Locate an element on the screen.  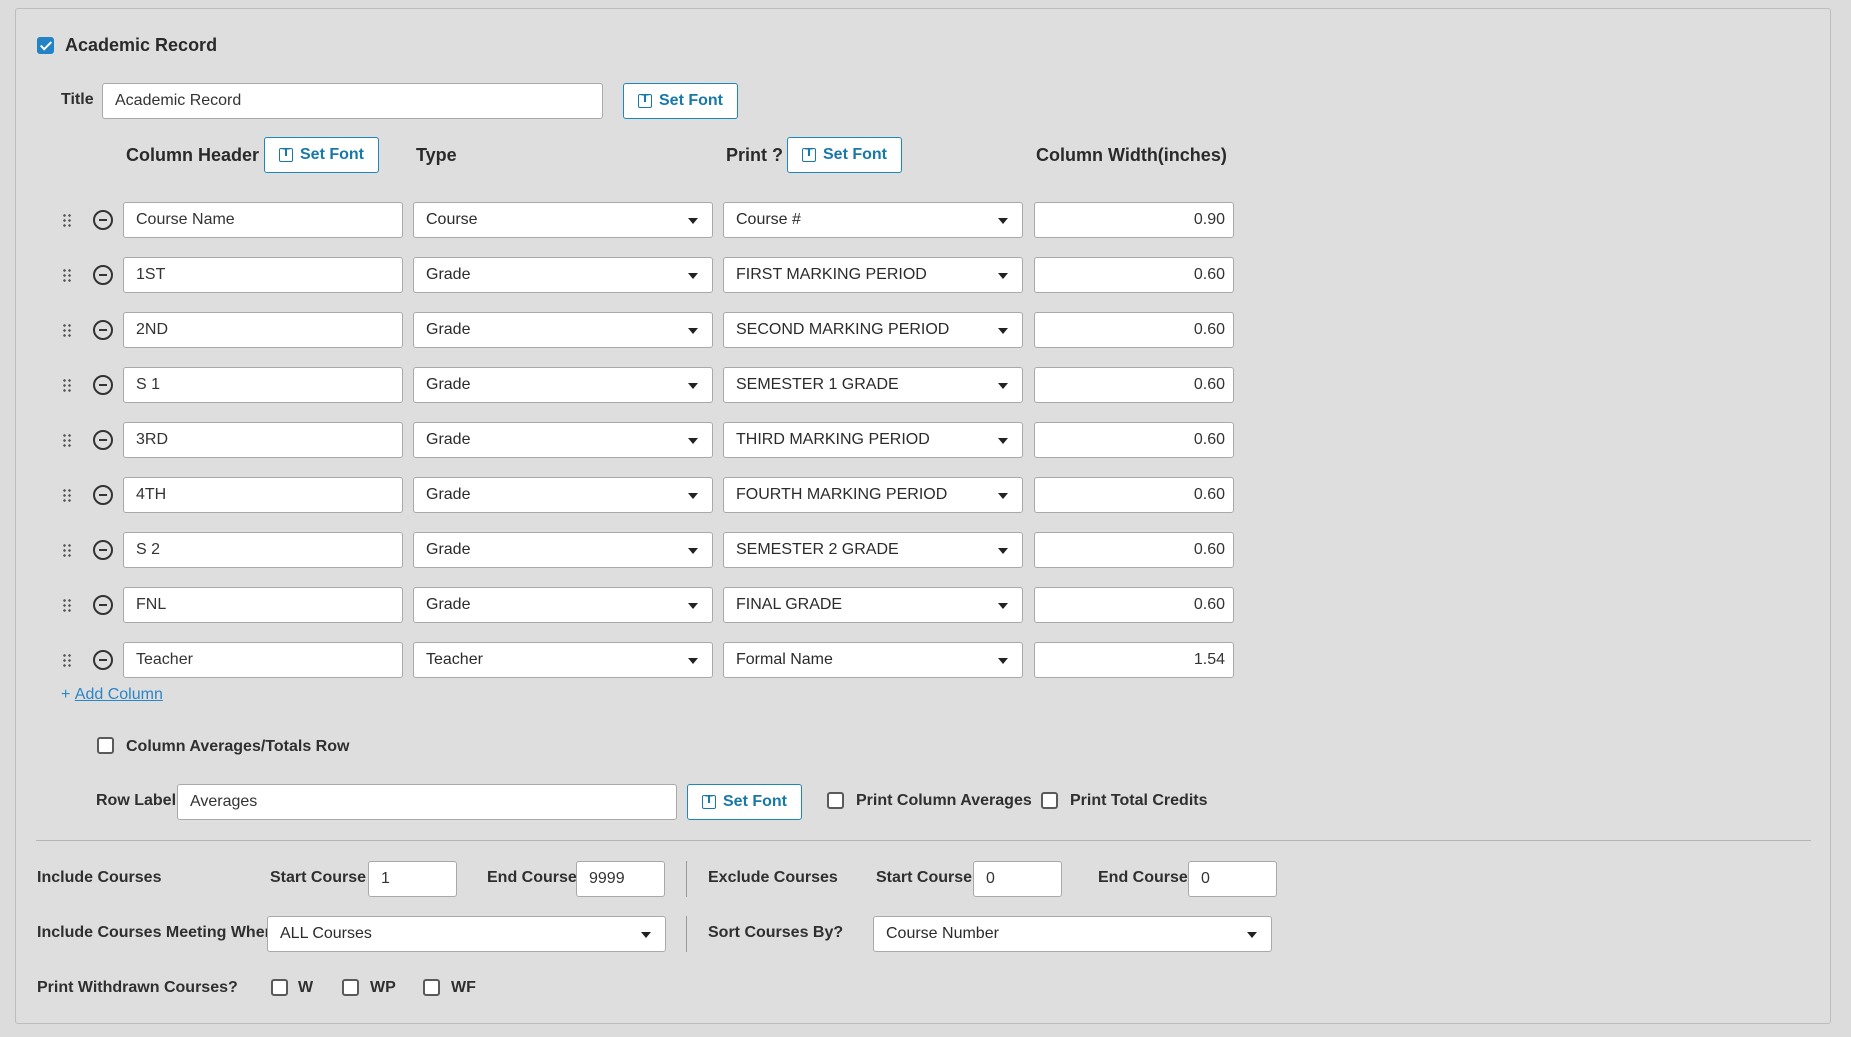
academic-record-checkbox is located at coordinates (45, 45).